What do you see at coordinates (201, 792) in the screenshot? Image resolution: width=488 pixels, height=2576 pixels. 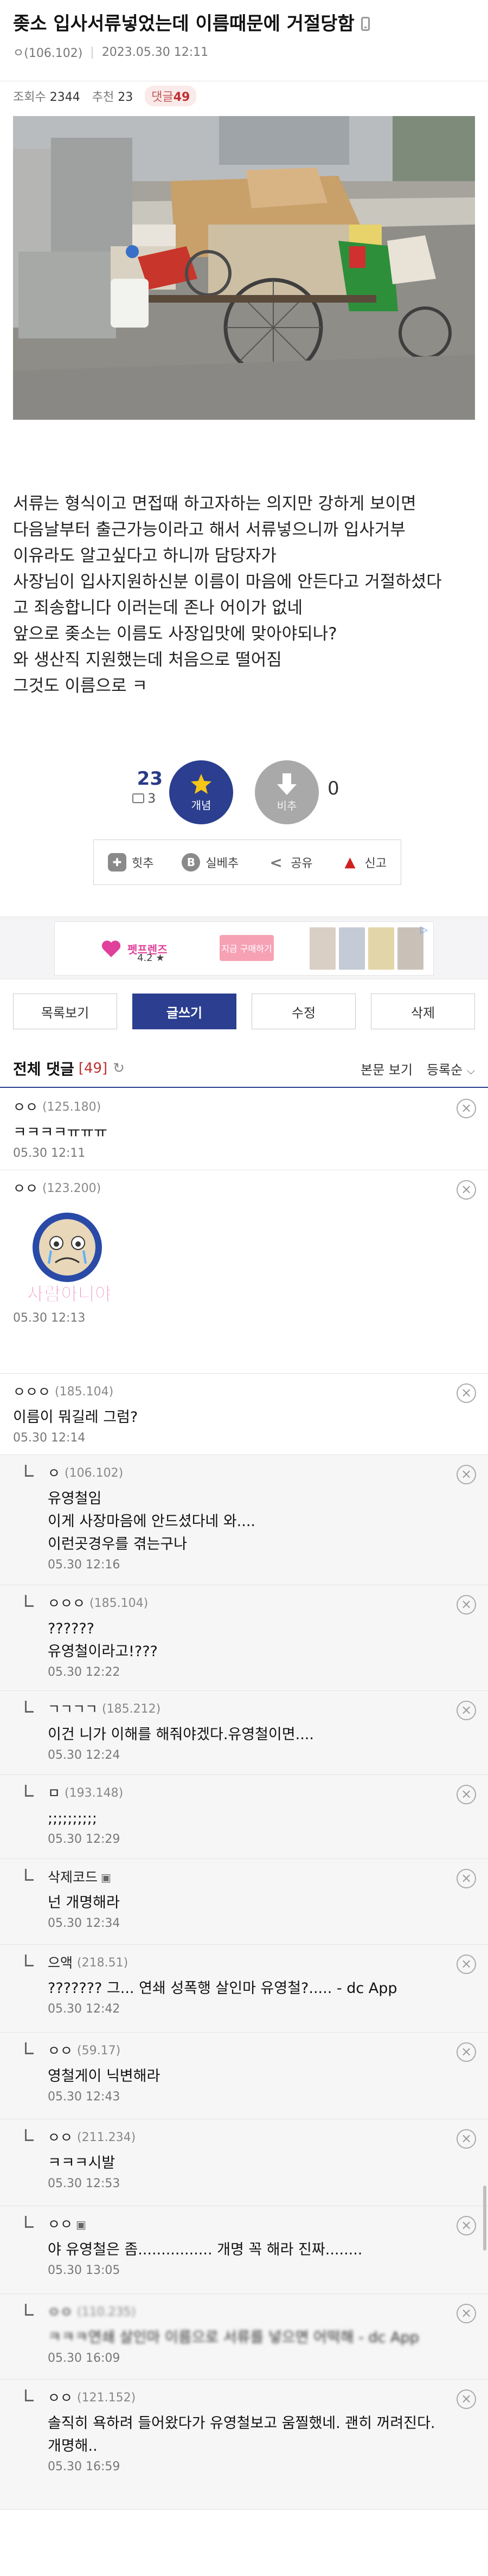 I see `upvote-button: 개념` at bounding box center [201, 792].